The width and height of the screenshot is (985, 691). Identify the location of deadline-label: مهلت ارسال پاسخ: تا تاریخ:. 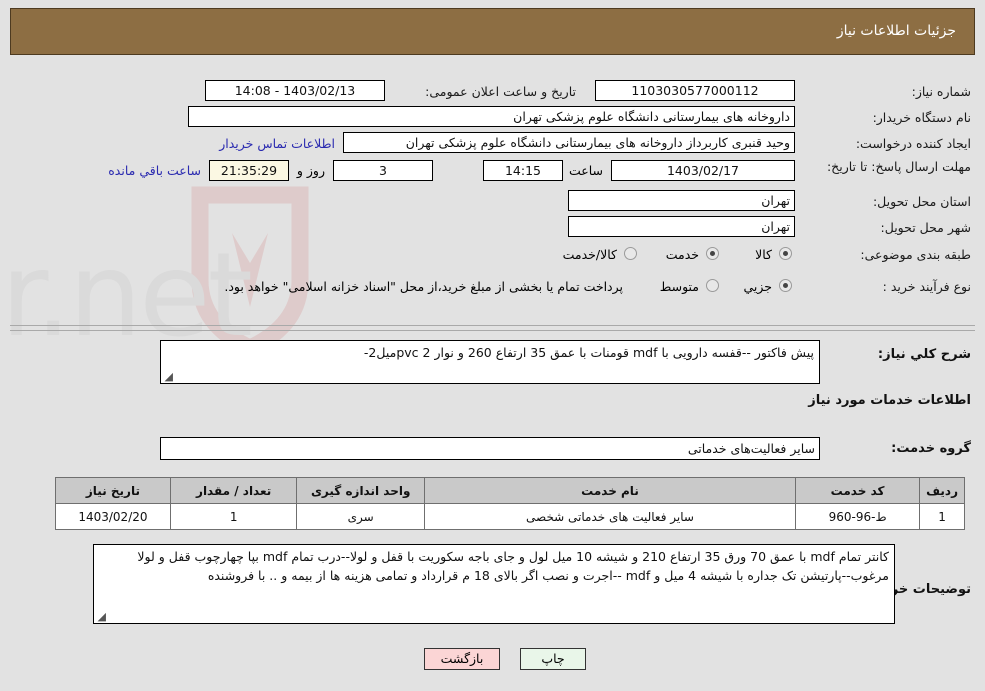
(898, 166).